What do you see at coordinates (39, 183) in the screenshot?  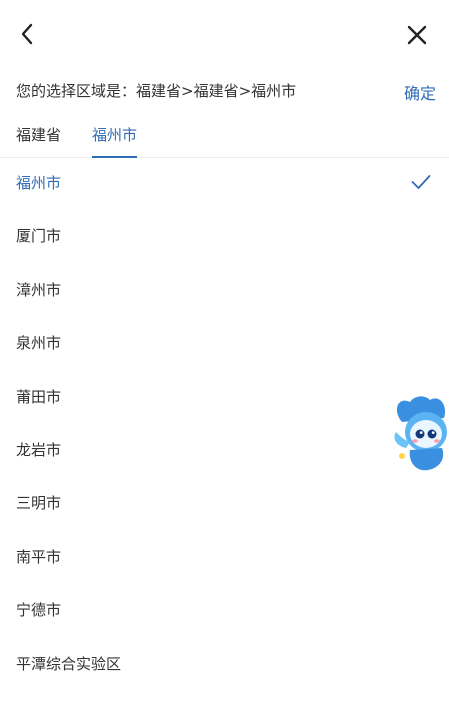 I see `list-item-label: 福州市` at bounding box center [39, 183].